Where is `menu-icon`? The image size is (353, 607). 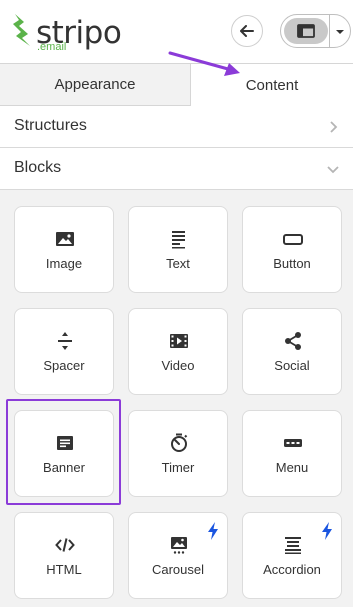 menu-icon is located at coordinates (293, 443).